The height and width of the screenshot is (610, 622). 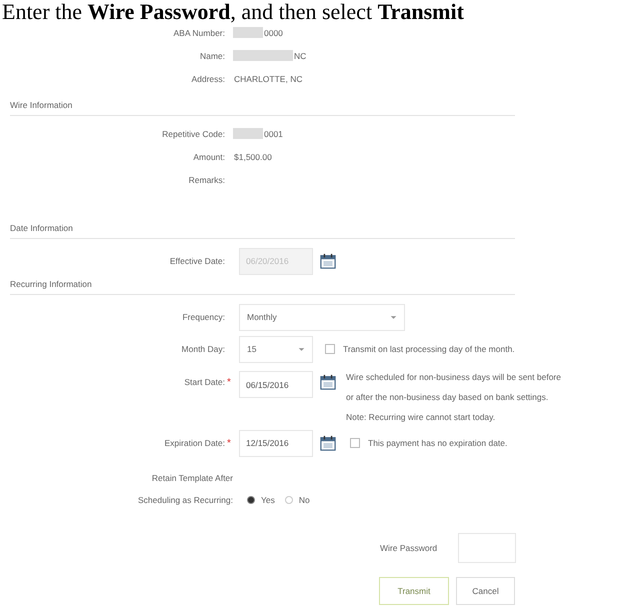 What do you see at coordinates (203, 317) in the screenshot?
I see `field-label: Frequency:` at bounding box center [203, 317].